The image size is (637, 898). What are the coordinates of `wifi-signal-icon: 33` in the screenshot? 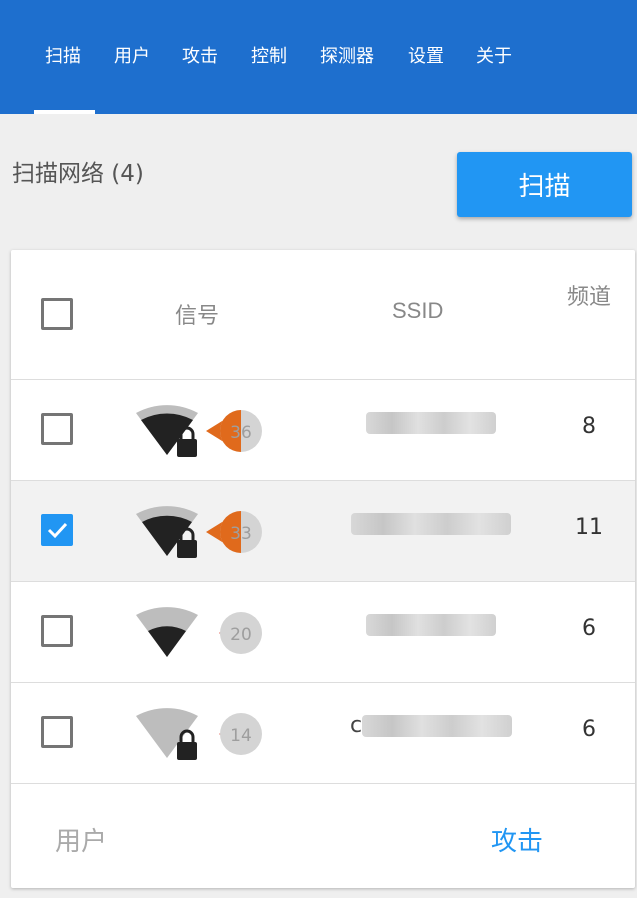 It's located at (199, 532).